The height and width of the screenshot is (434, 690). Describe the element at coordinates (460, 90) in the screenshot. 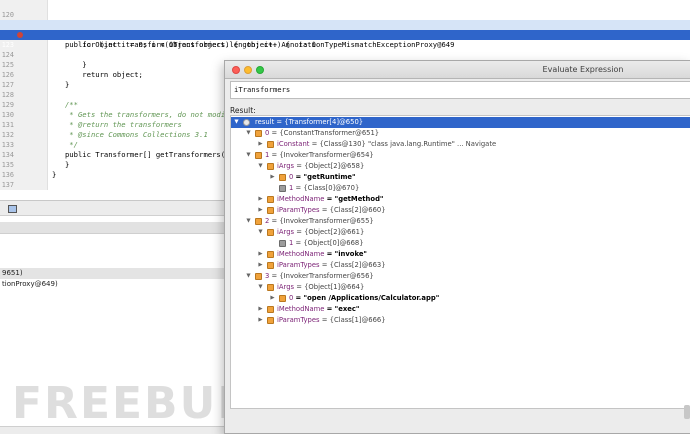

I see `expression-input: iTransformers` at that location.